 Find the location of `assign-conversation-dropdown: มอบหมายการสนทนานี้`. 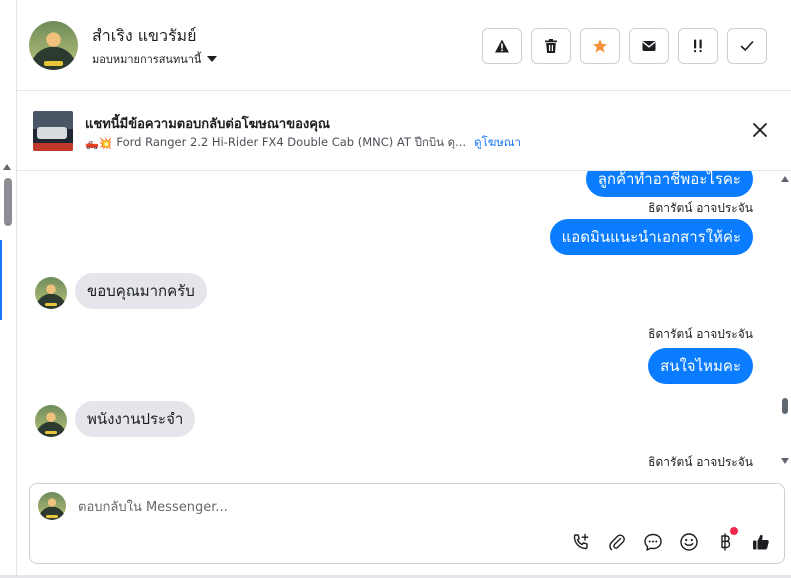

assign-conversation-dropdown: มอบหมายการสนทนานี้ is located at coordinates (155, 59).